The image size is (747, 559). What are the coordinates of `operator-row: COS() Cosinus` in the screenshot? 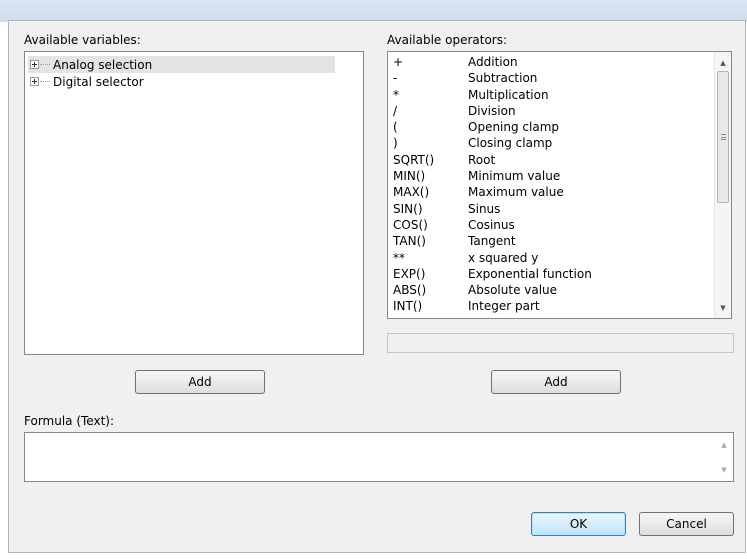 It's located at (550, 225).